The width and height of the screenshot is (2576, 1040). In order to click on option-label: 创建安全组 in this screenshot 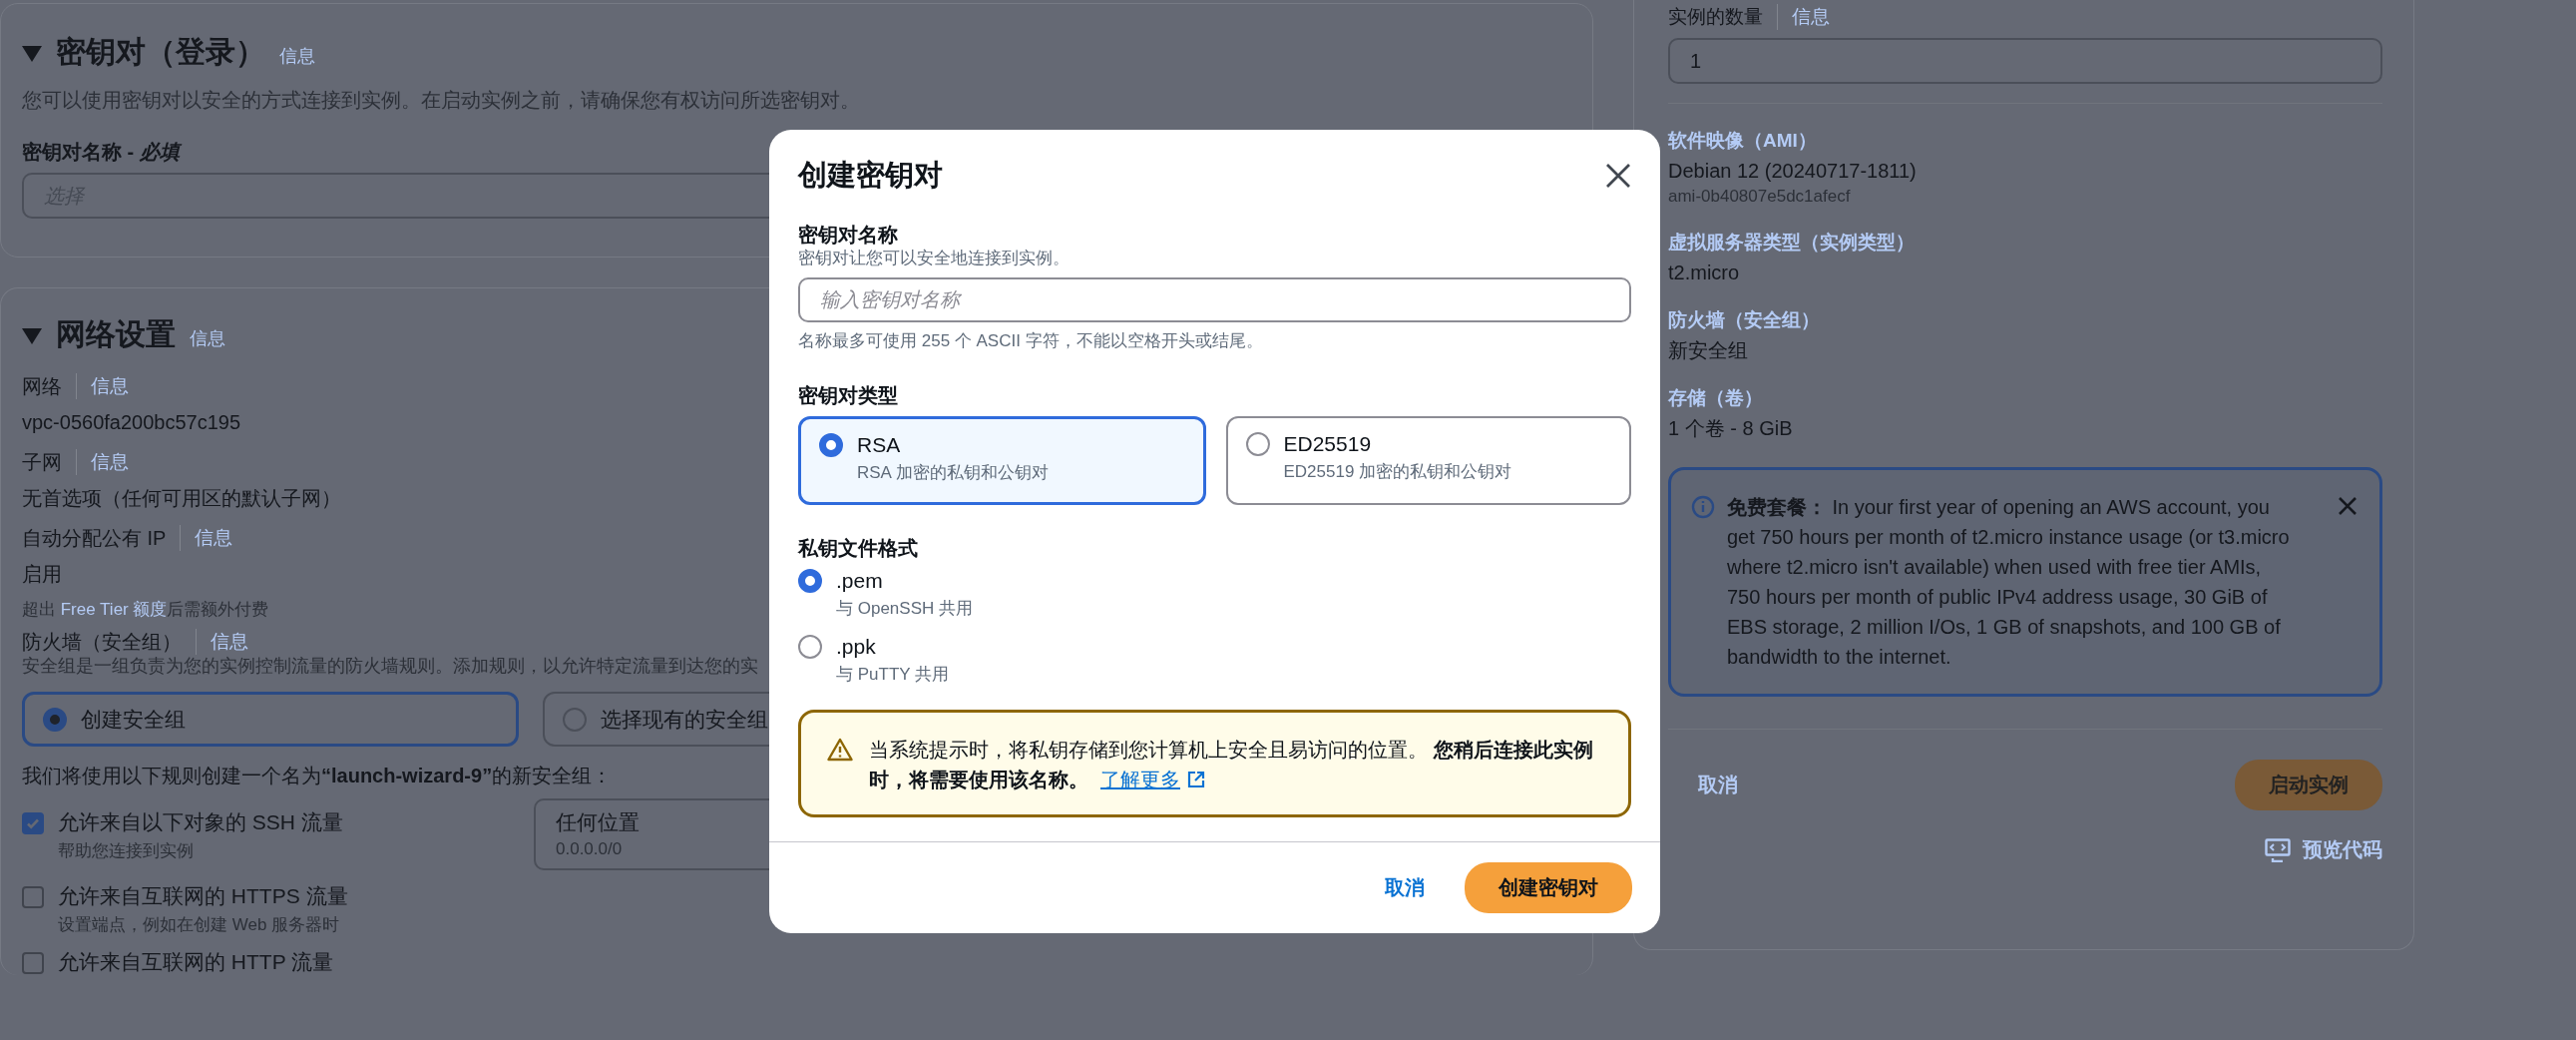, I will do `click(133, 720)`.